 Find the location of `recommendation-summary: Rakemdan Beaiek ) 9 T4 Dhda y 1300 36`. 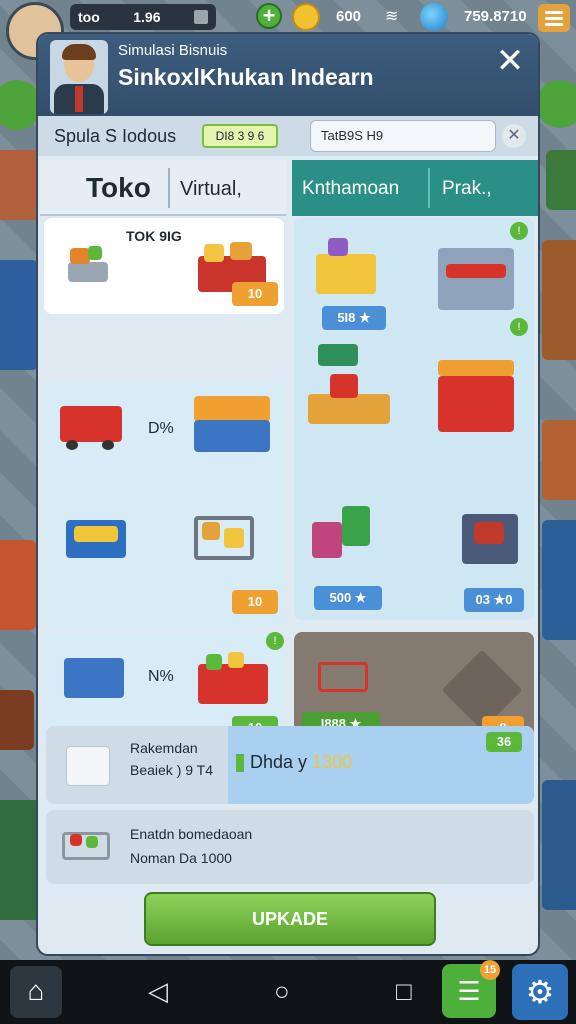

recommendation-summary: Rakemdan Beaiek ) 9 T4 Dhda y 1300 36 is located at coordinates (290, 765).